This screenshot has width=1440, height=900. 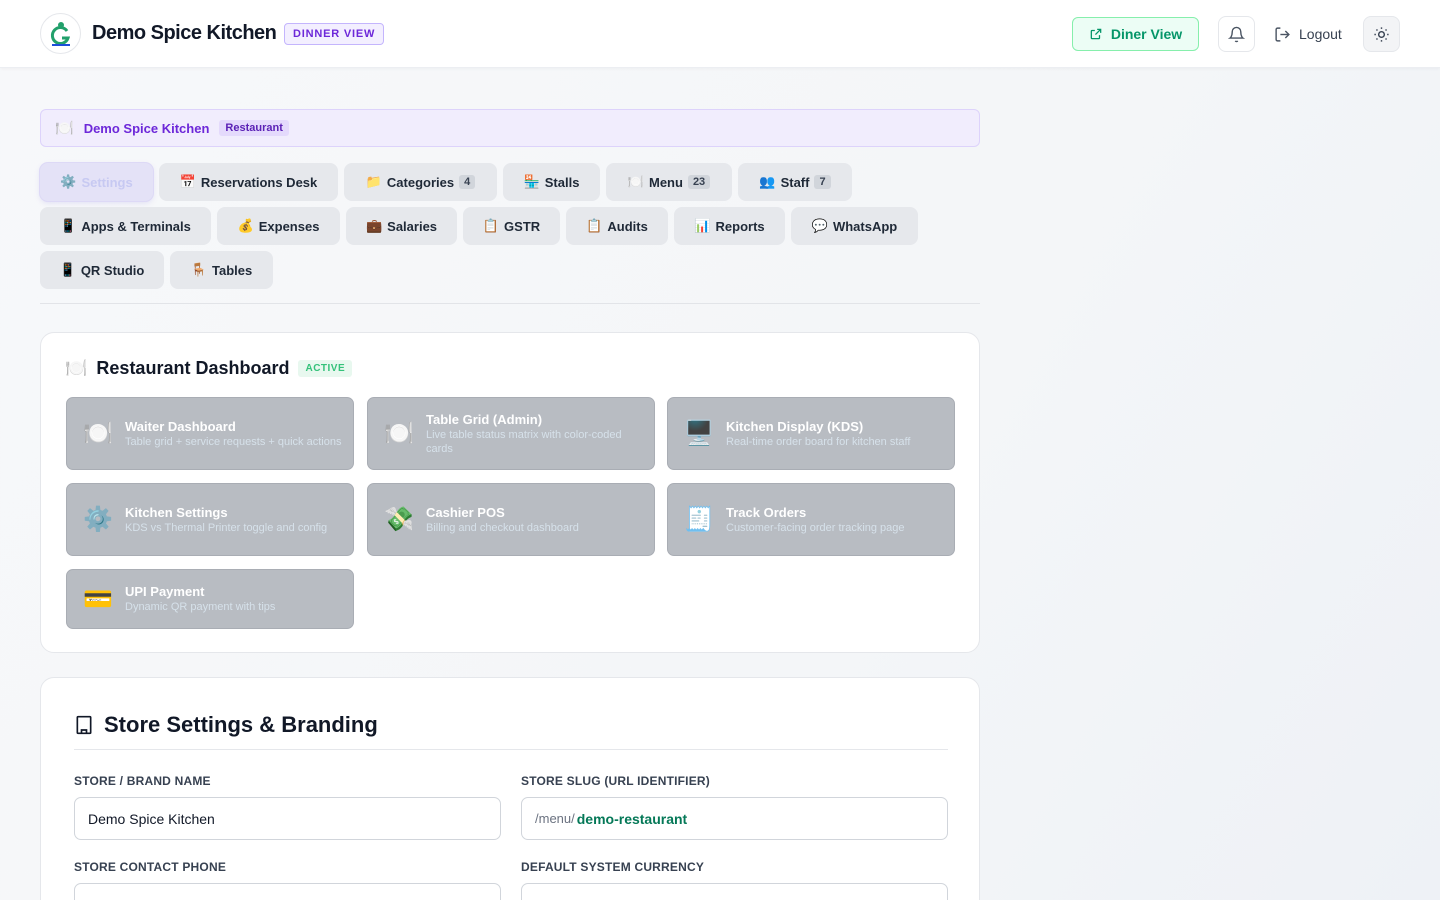 What do you see at coordinates (766, 512) in the screenshot?
I see `tile-title: Track Orders` at bounding box center [766, 512].